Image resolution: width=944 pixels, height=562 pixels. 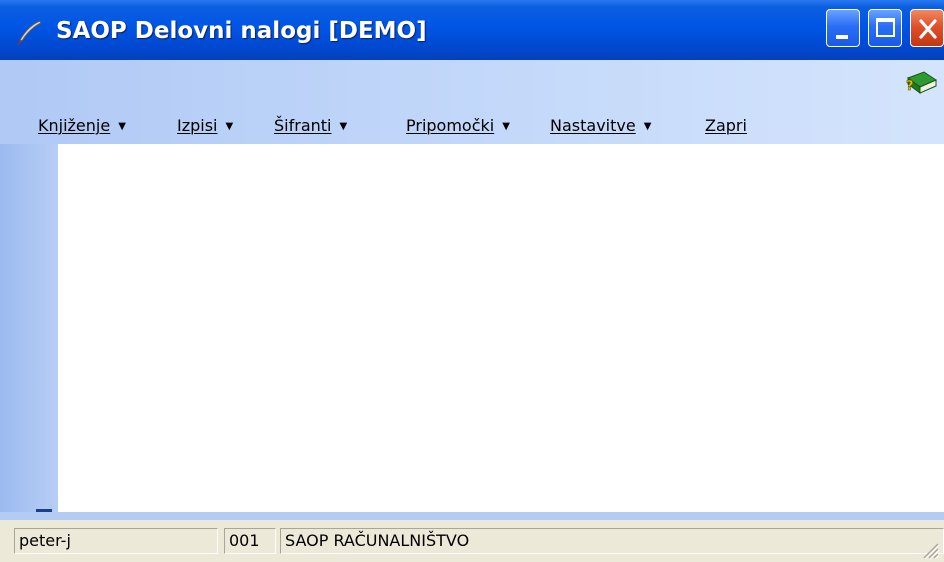 I want to click on minimize-button, so click(x=843, y=28).